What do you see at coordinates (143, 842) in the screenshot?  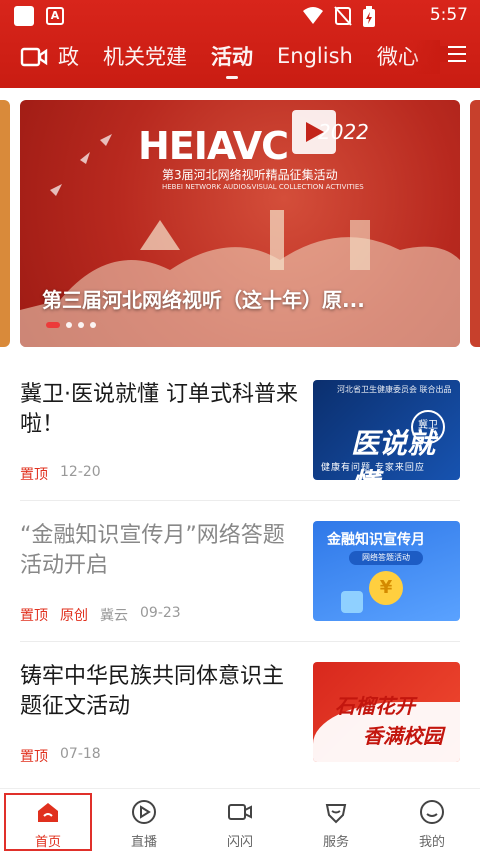 I see `nav-label: 直播` at bounding box center [143, 842].